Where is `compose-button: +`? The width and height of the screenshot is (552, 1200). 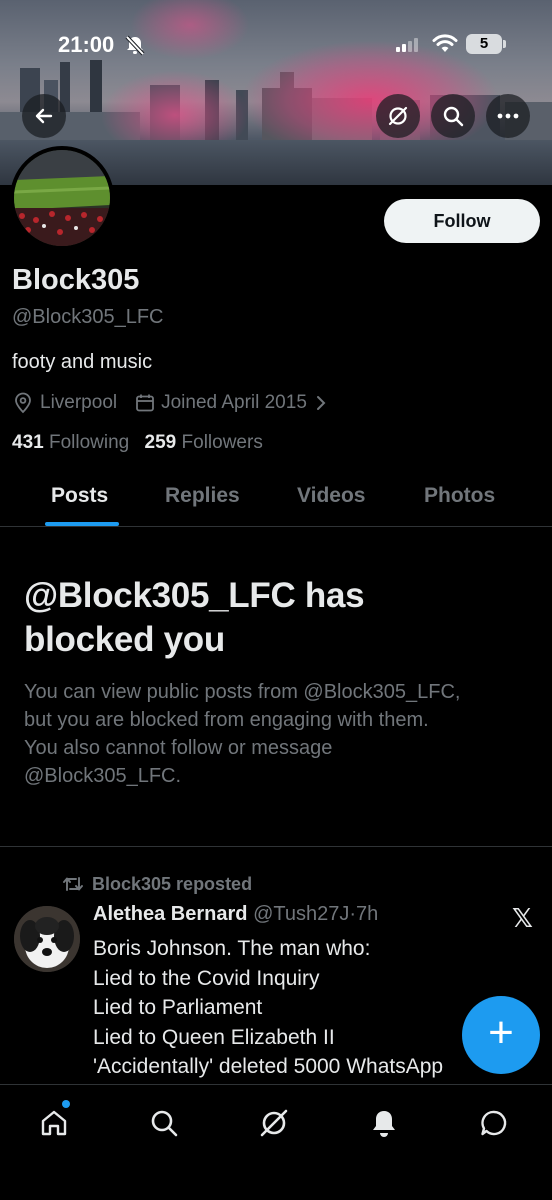 compose-button: + is located at coordinates (501, 1035).